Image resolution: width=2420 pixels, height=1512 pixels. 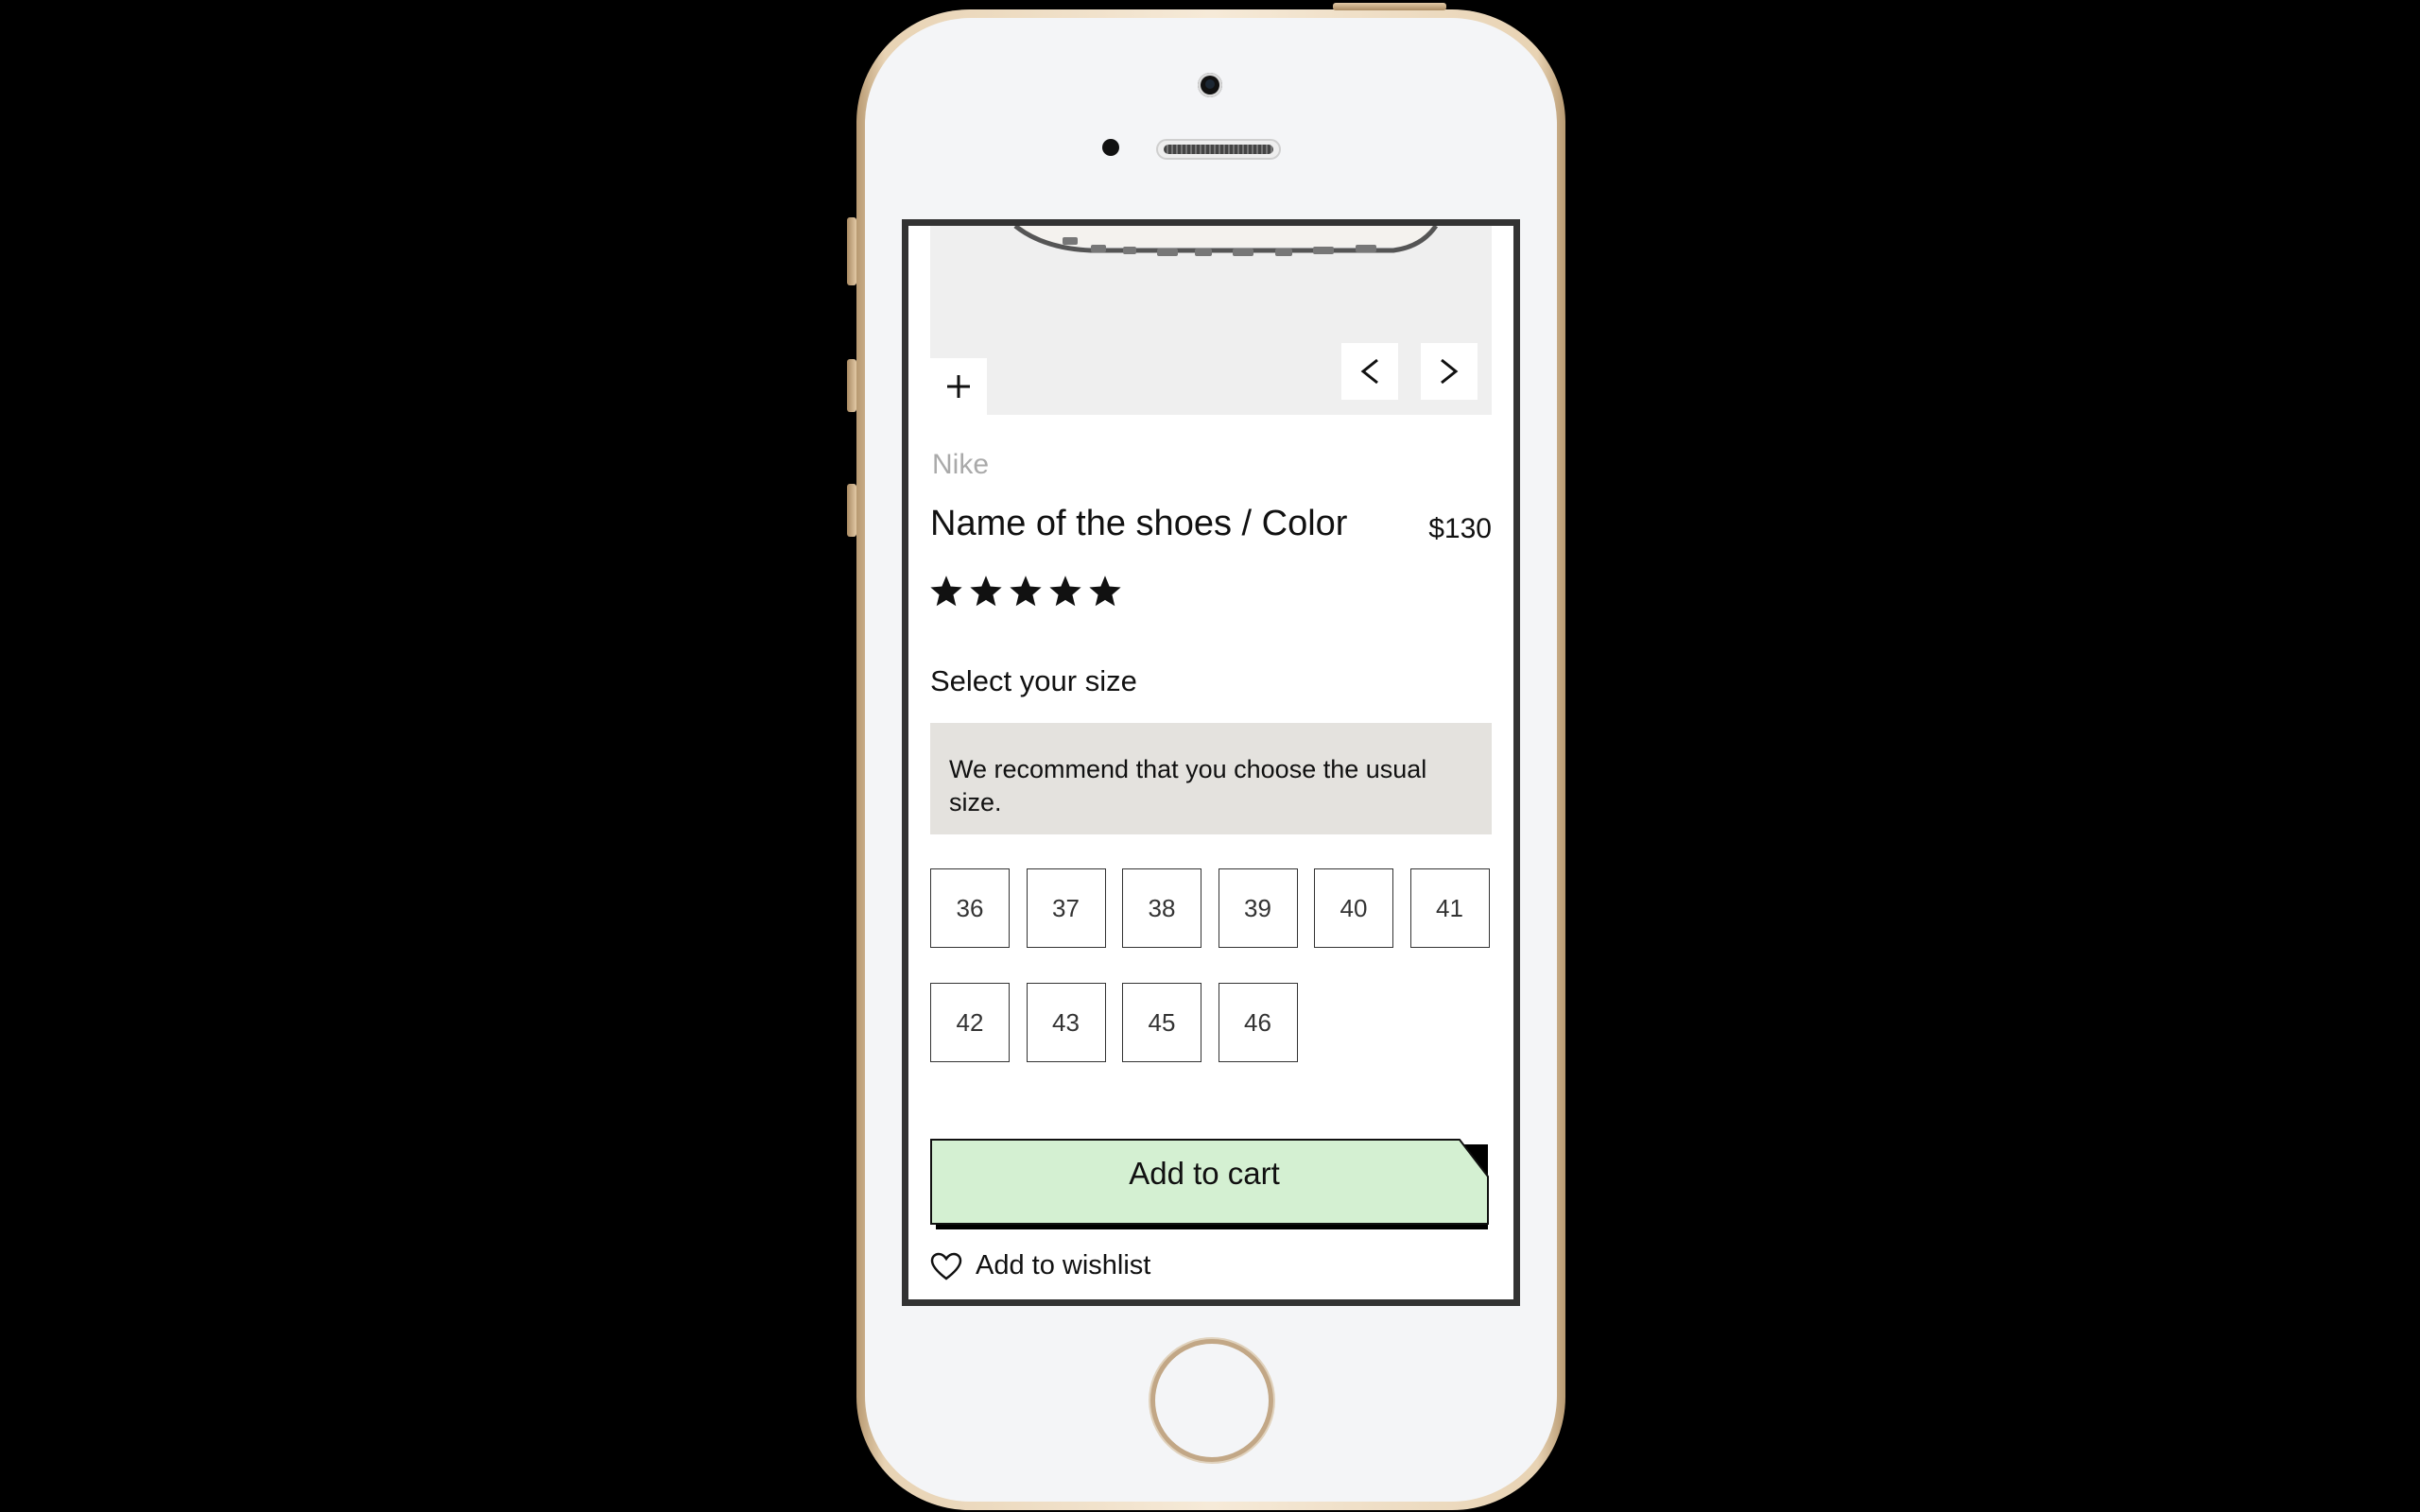 What do you see at coordinates (1353, 908) in the screenshot?
I see `size-option: 40` at bounding box center [1353, 908].